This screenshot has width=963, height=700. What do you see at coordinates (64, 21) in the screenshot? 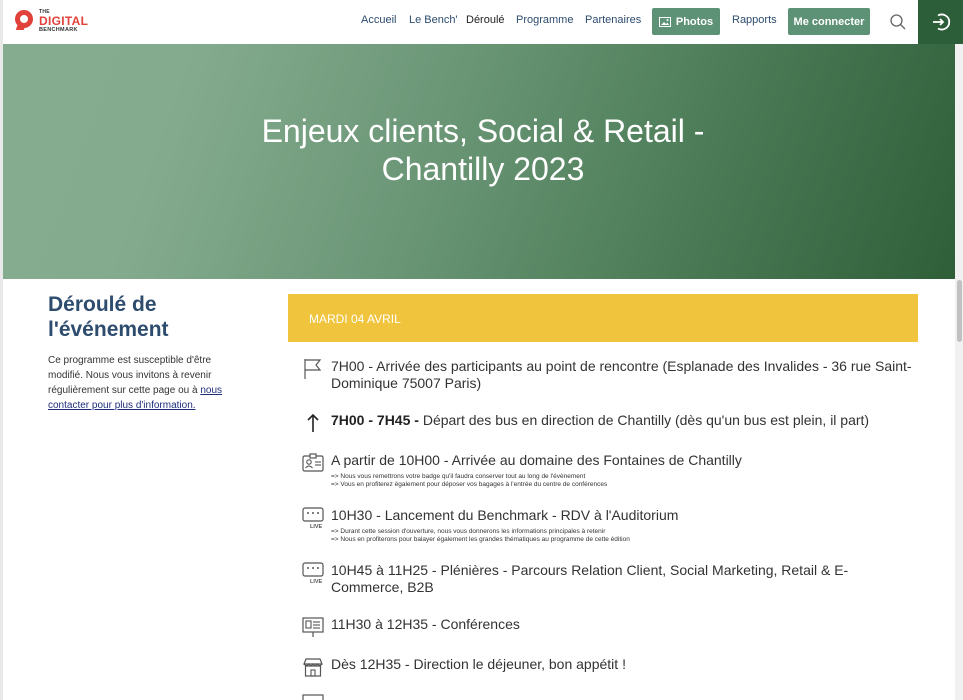
I see `logo-text-digital: DIGITAL` at bounding box center [64, 21].